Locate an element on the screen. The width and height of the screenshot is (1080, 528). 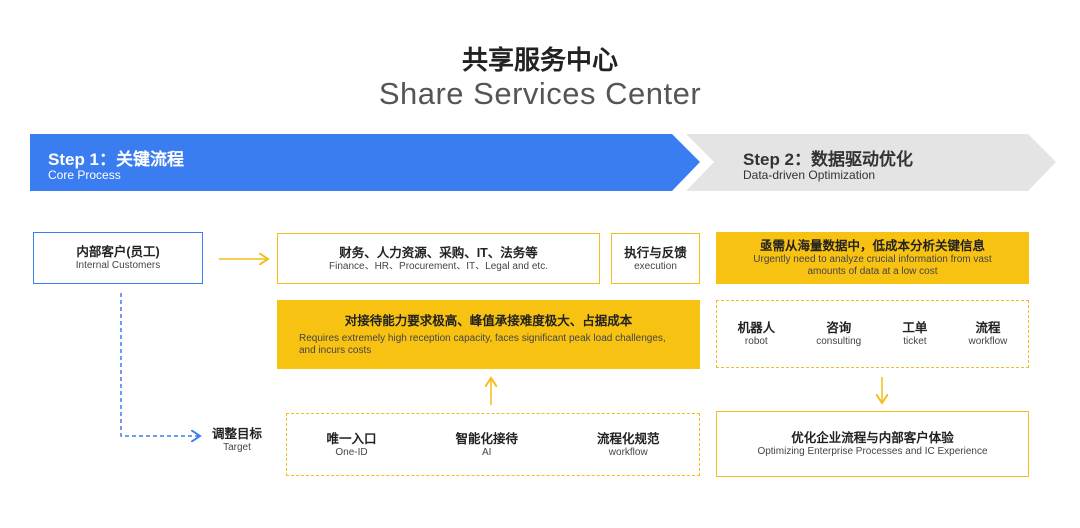
challenge-cn: 对接待能力要求极高、峰值承接难度极大、占据成本 is located at coordinates (488, 320).